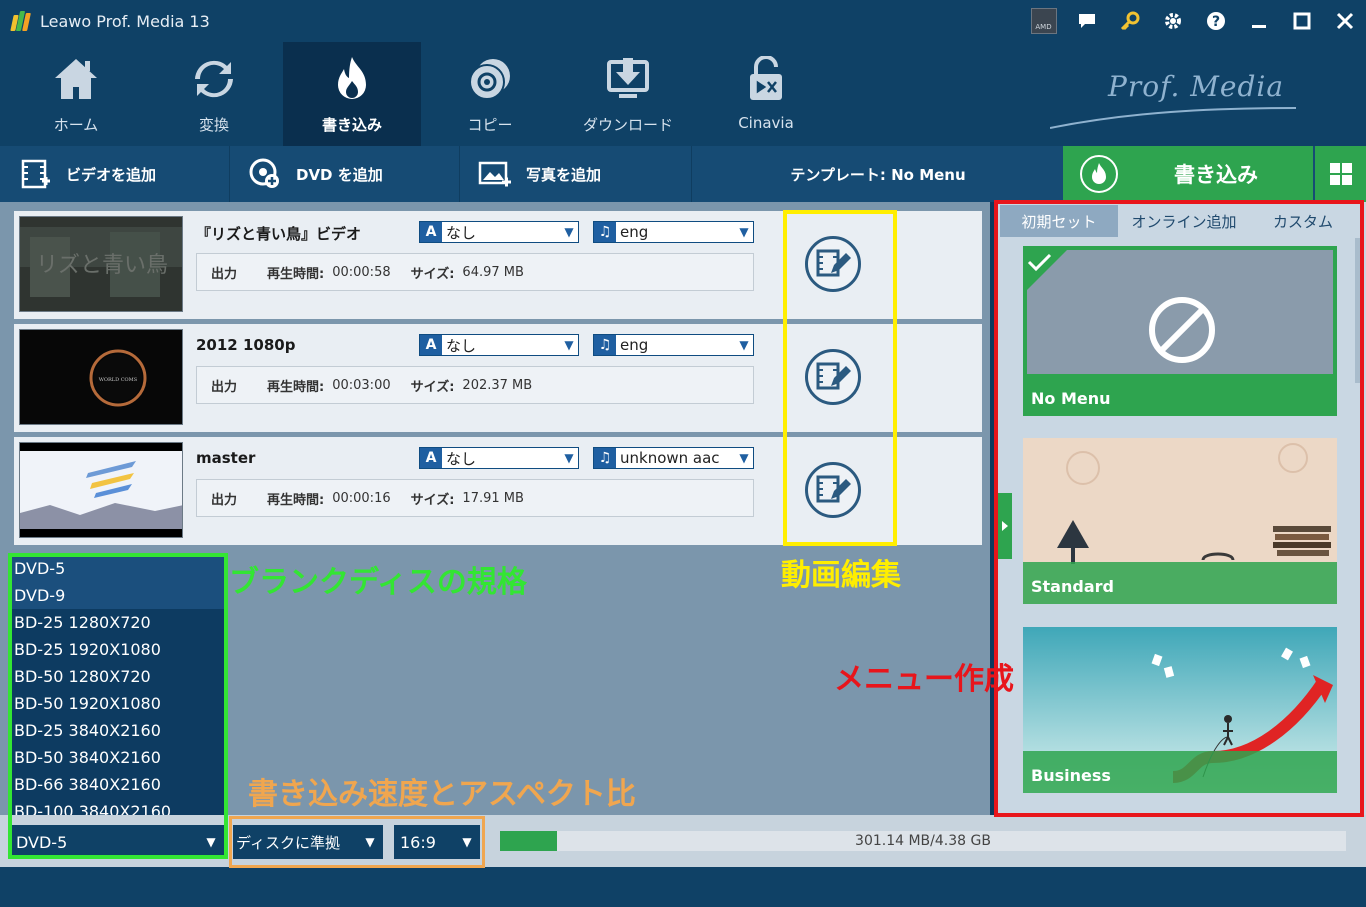 This screenshot has height=907, width=1366. I want to click on disc-spec-annotation: ブランクディスの規格, so click(378, 582).